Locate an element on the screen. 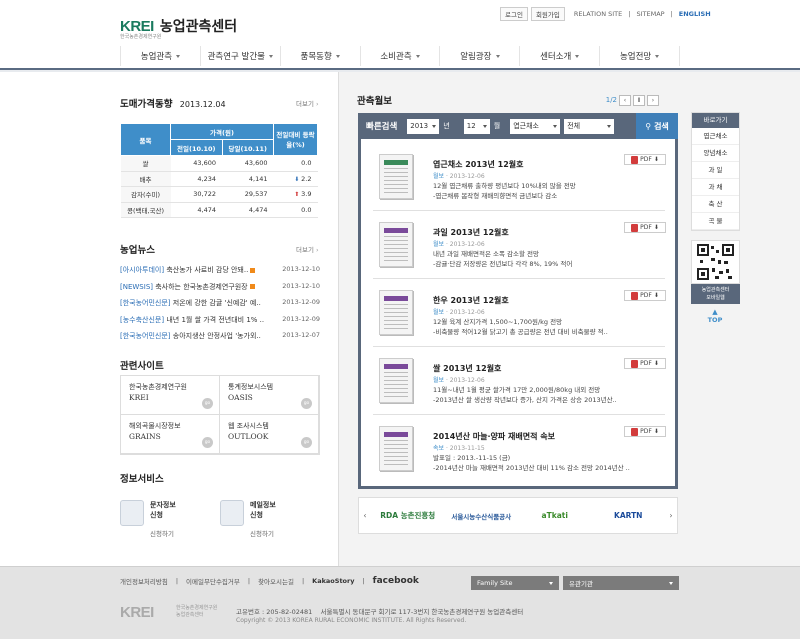  pdf-icon is located at coordinates (635, 363).